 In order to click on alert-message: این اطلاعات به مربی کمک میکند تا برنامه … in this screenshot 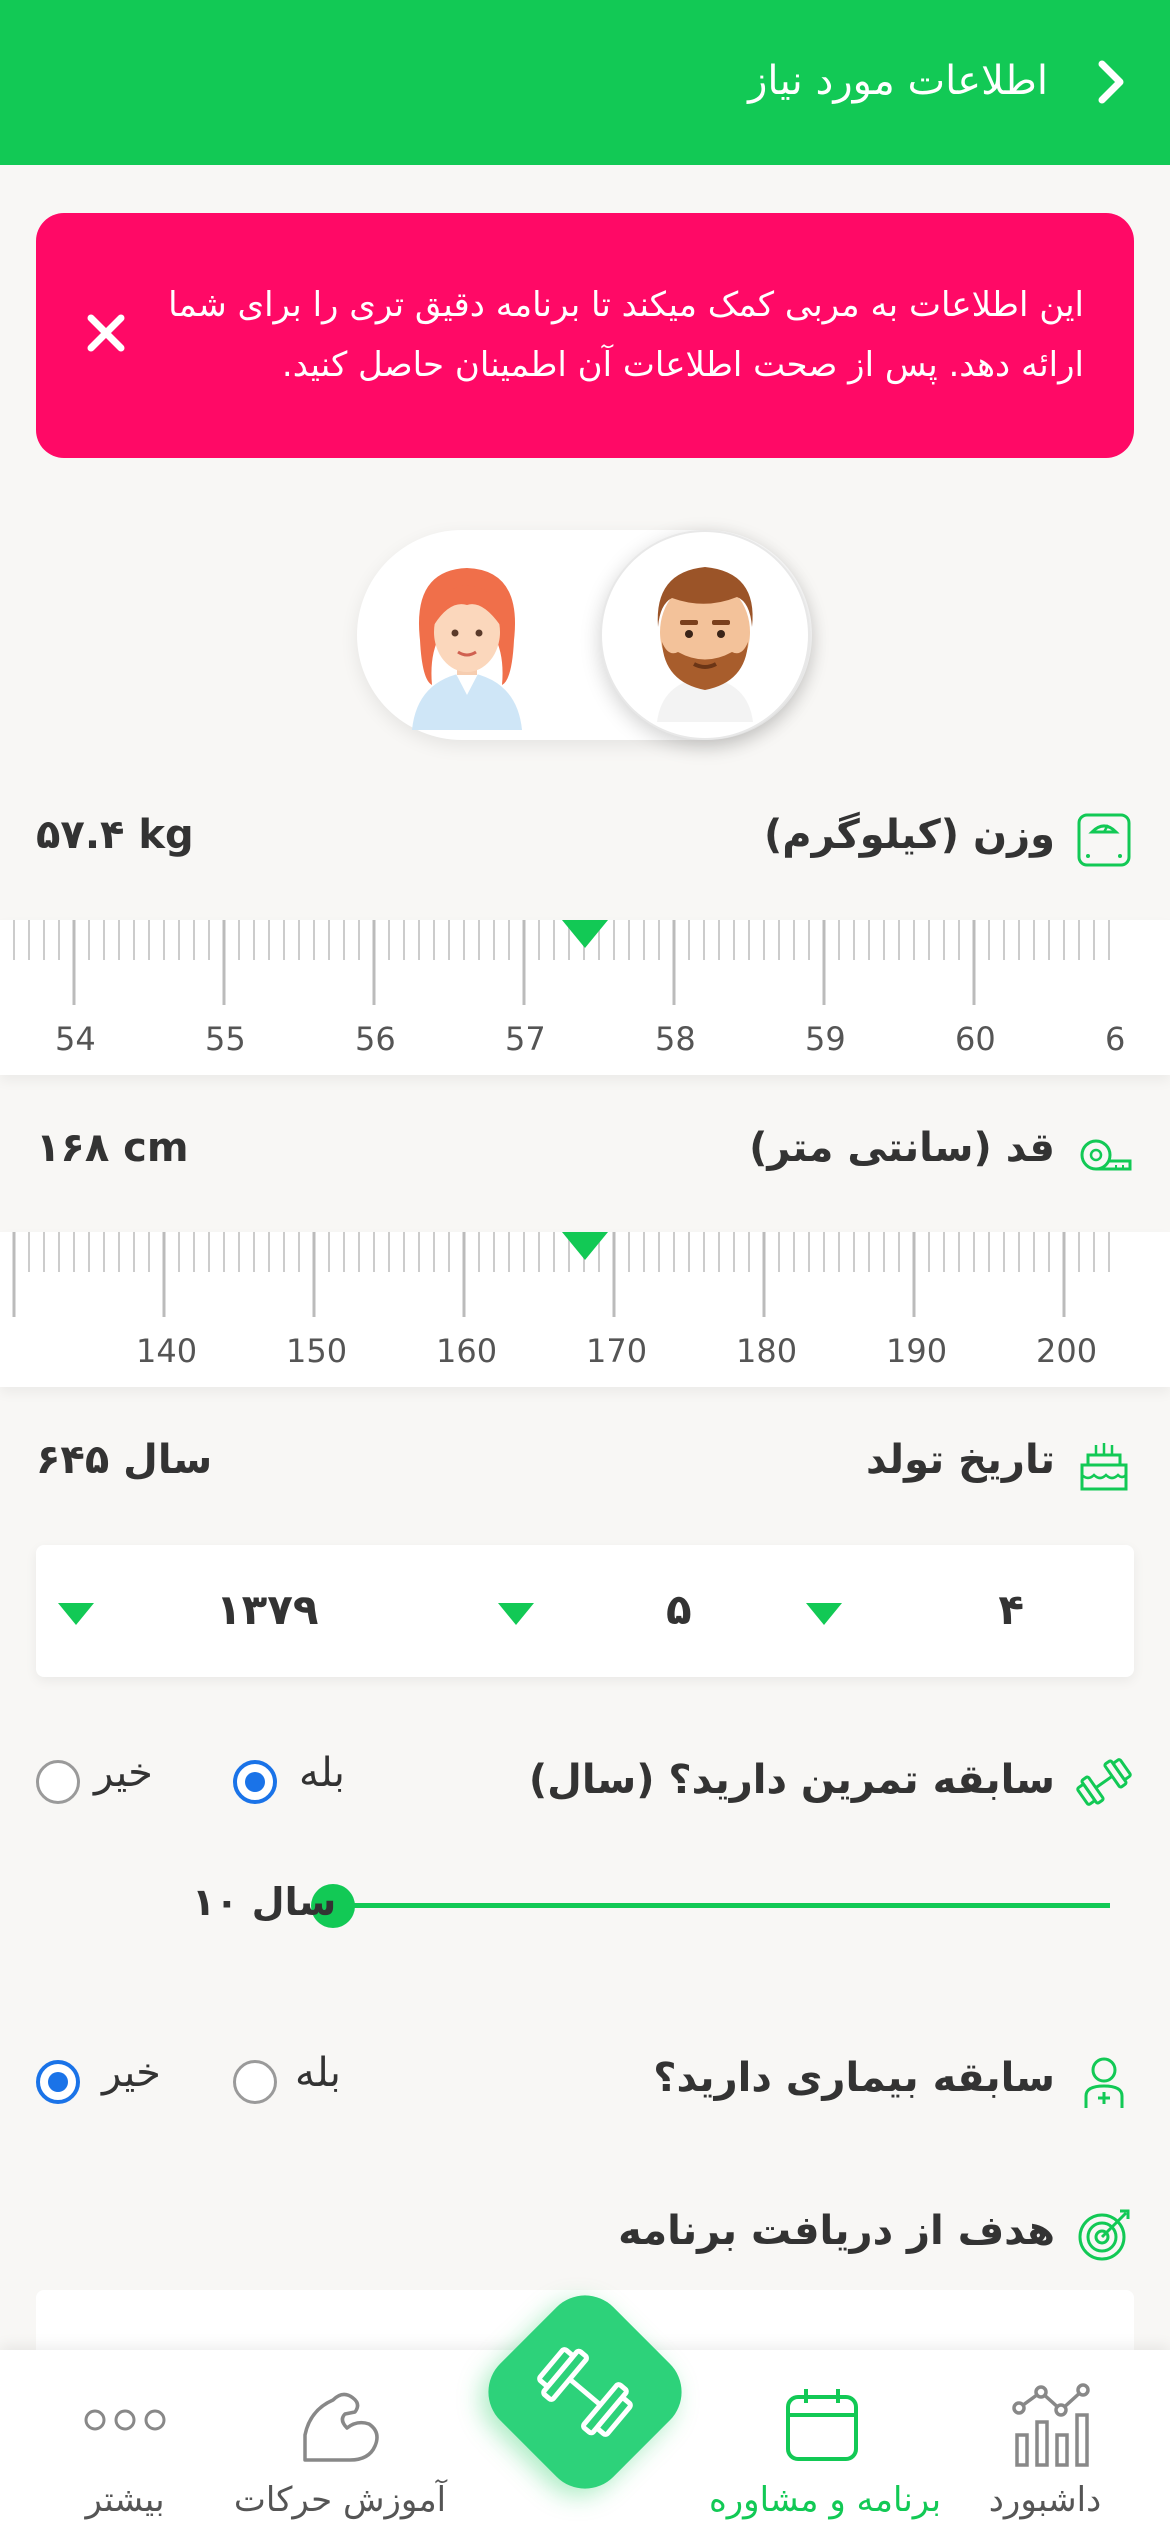, I will do `click(626, 335)`.